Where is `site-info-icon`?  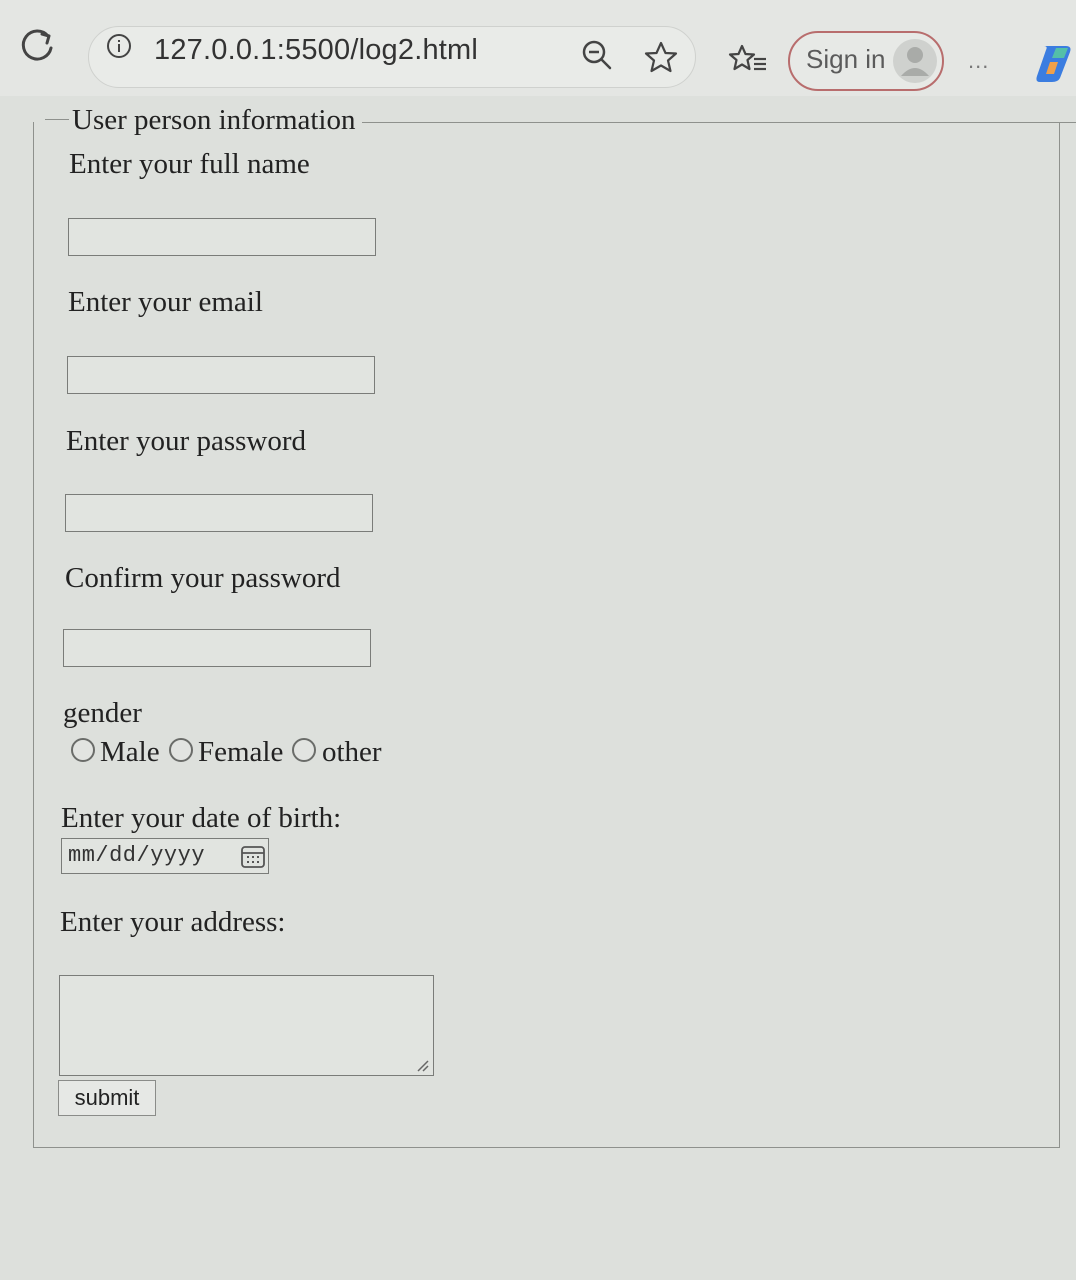
site-info-icon is located at coordinates (119, 46).